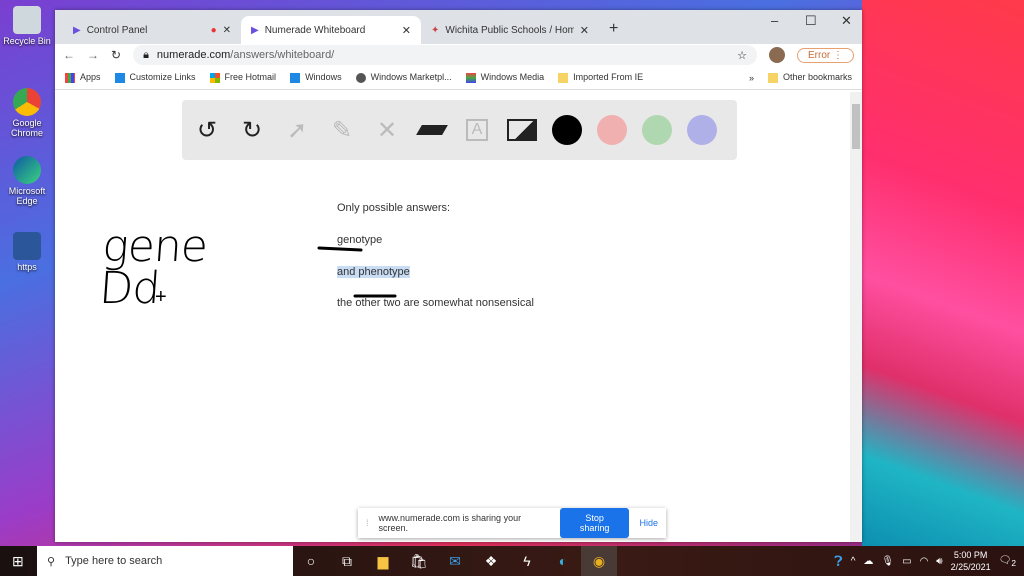 The height and width of the screenshot is (576, 1024). I want to click on star-icon: ☆, so click(742, 55).